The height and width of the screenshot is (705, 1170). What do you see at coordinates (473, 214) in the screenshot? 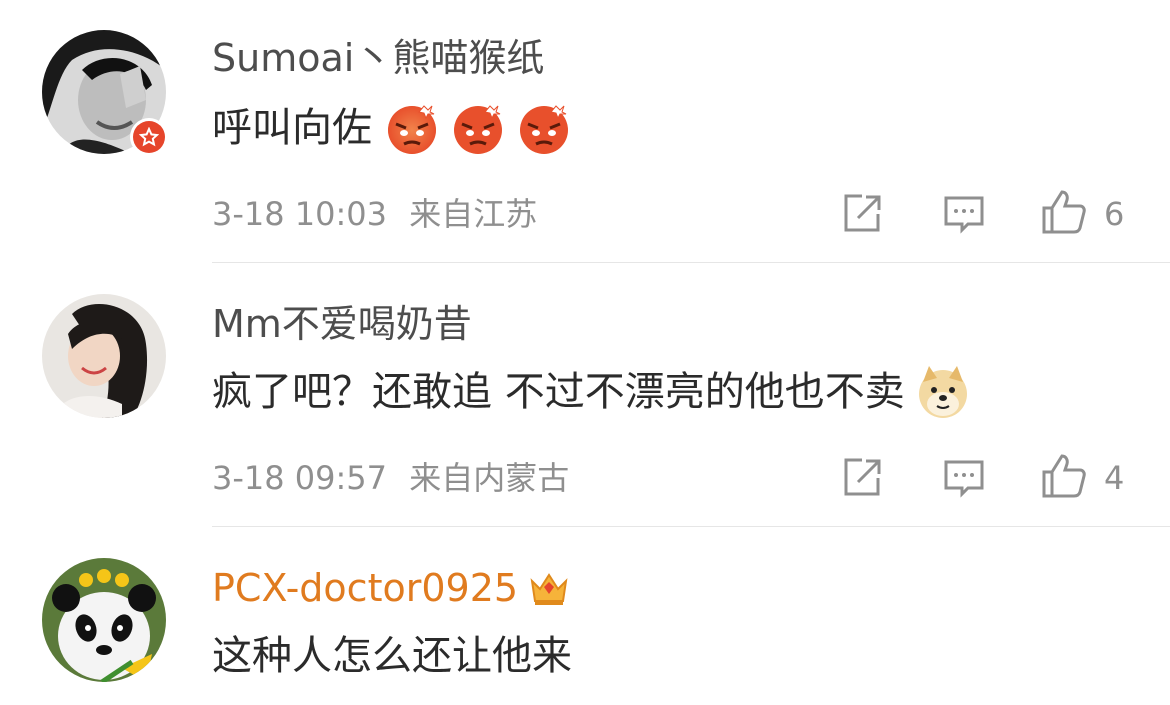
I see `comment-location: 来自江苏` at bounding box center [473, 214].